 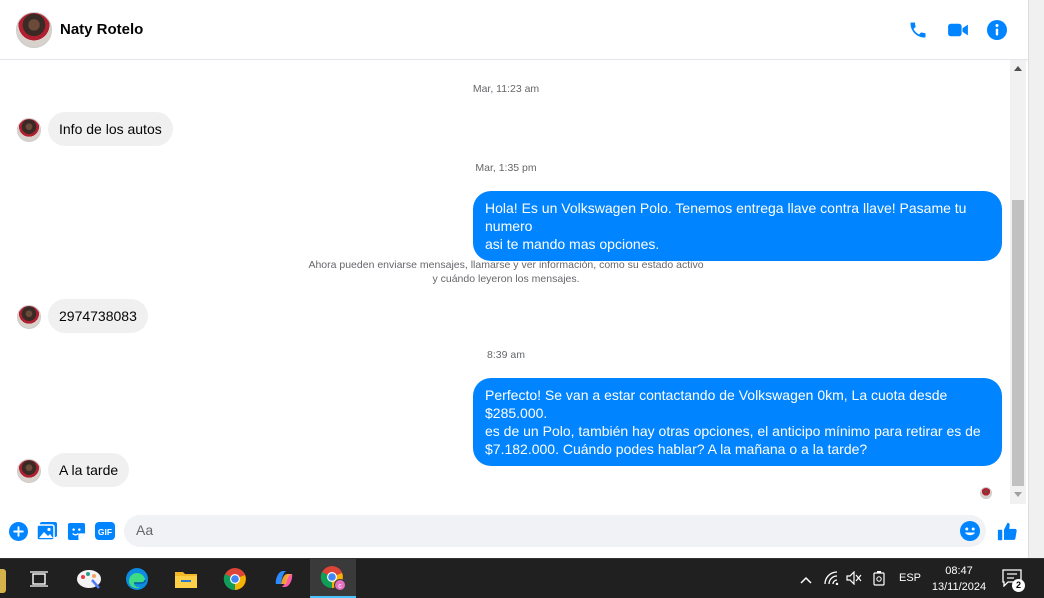 I want to click on message-input-container, so click(x=555, y=531).